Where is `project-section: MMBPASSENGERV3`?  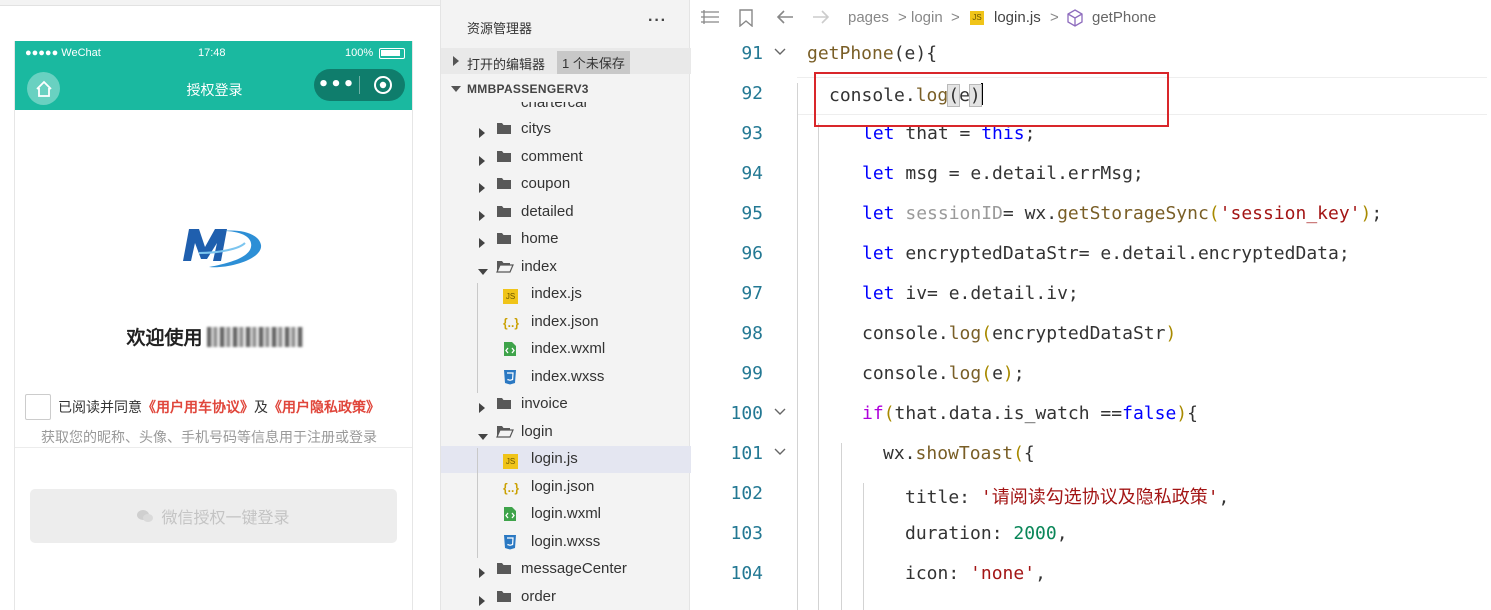
project-section: MMBPASSENGERV3 is located at coordinates (566, 90).